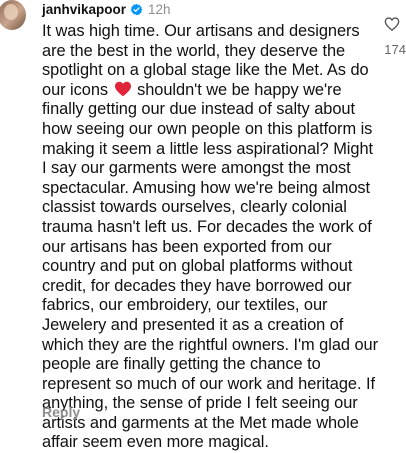 The height and width of the screenshot is (453, 406). Describe the element at coordinates (392, 24) in the screenshot. I see `heart-outline-icon` at that location.